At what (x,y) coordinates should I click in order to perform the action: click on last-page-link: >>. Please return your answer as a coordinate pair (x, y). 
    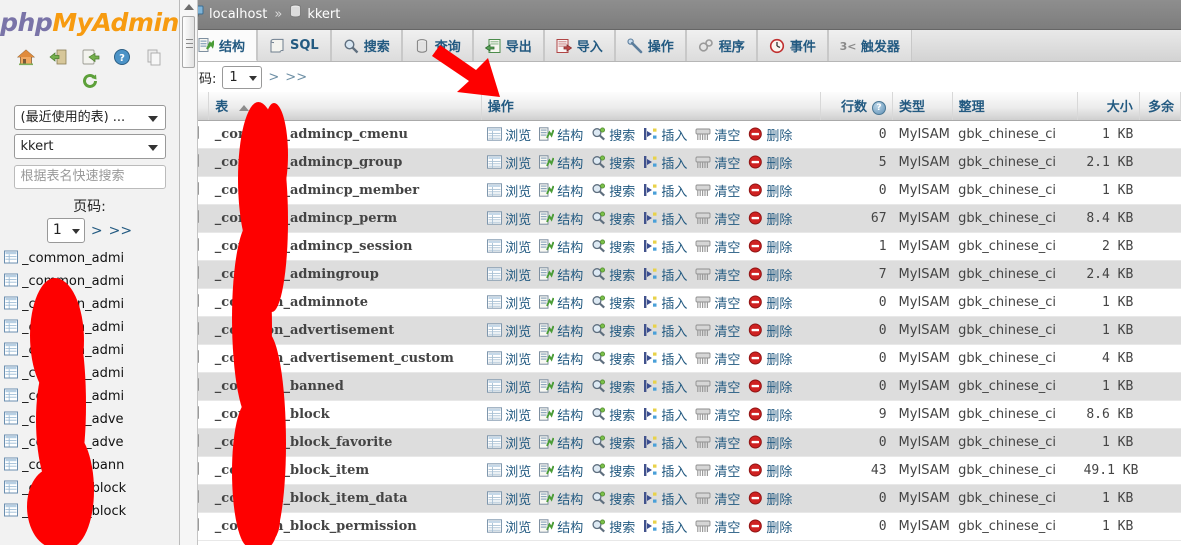
    Looking at the image, I should click on (296, 77).